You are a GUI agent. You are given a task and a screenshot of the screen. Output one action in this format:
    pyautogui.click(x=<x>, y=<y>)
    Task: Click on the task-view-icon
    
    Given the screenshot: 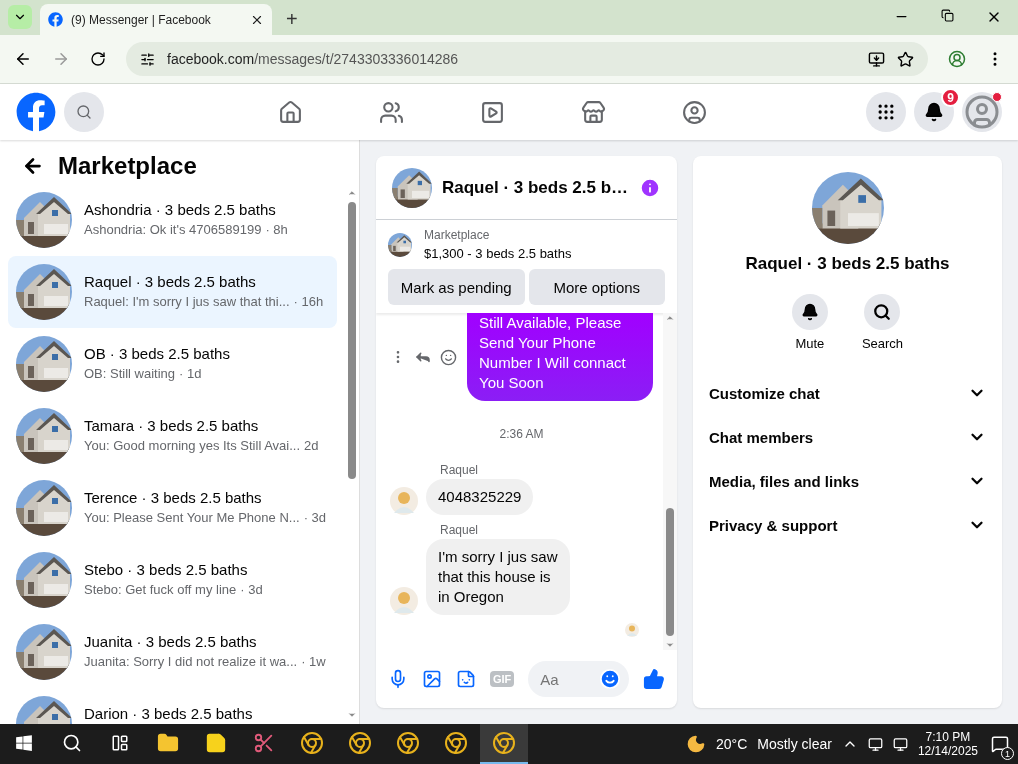 What is the action you would take?
    pyautogui.click(x=120, y=743)
    